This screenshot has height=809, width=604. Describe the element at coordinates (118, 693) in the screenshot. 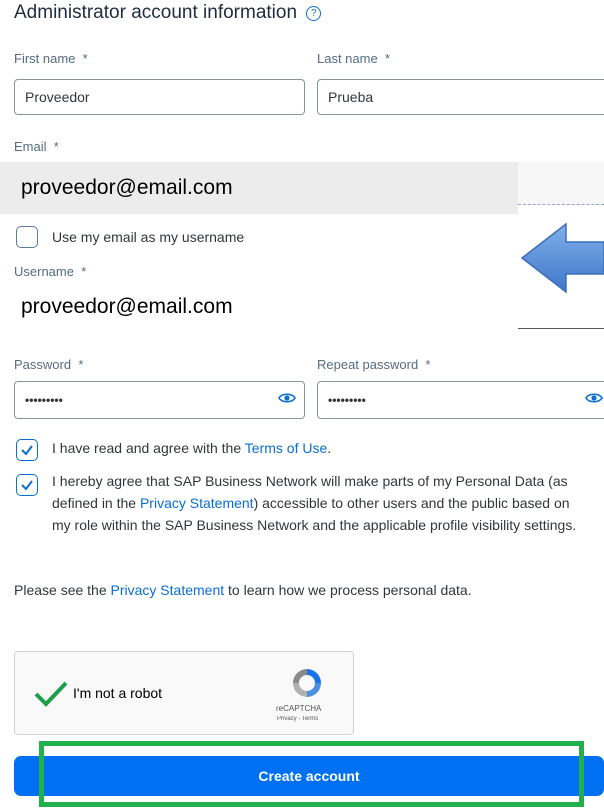

I see `recaptcha-label: I'm not a robot` at that location.